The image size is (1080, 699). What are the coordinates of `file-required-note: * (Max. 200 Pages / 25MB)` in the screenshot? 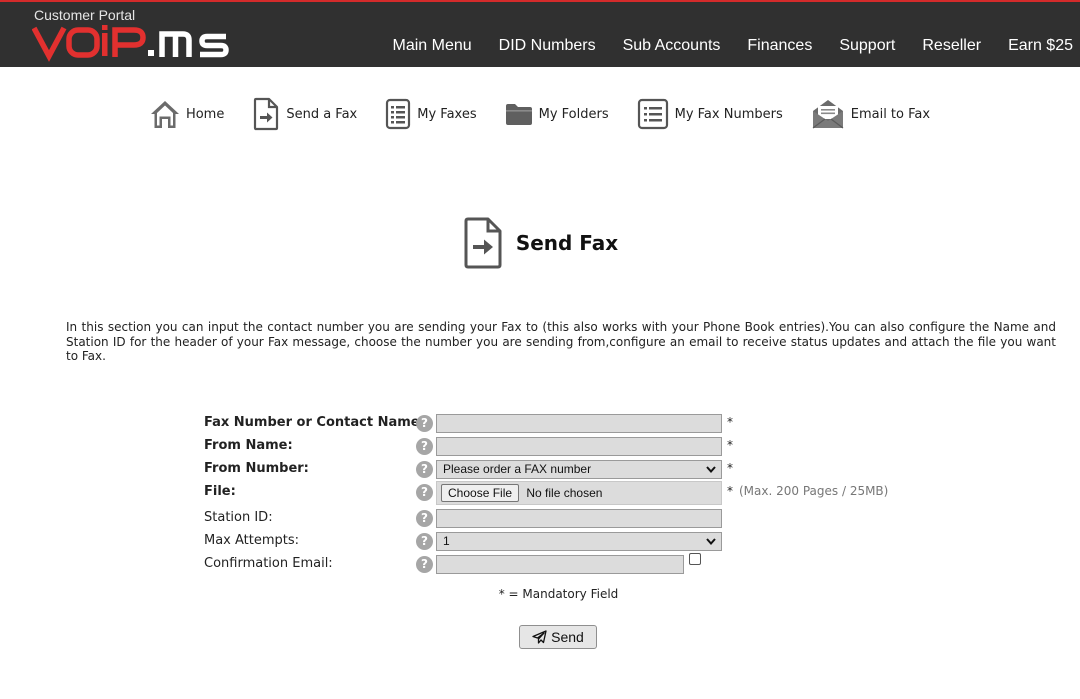 It's located at (807, 491).